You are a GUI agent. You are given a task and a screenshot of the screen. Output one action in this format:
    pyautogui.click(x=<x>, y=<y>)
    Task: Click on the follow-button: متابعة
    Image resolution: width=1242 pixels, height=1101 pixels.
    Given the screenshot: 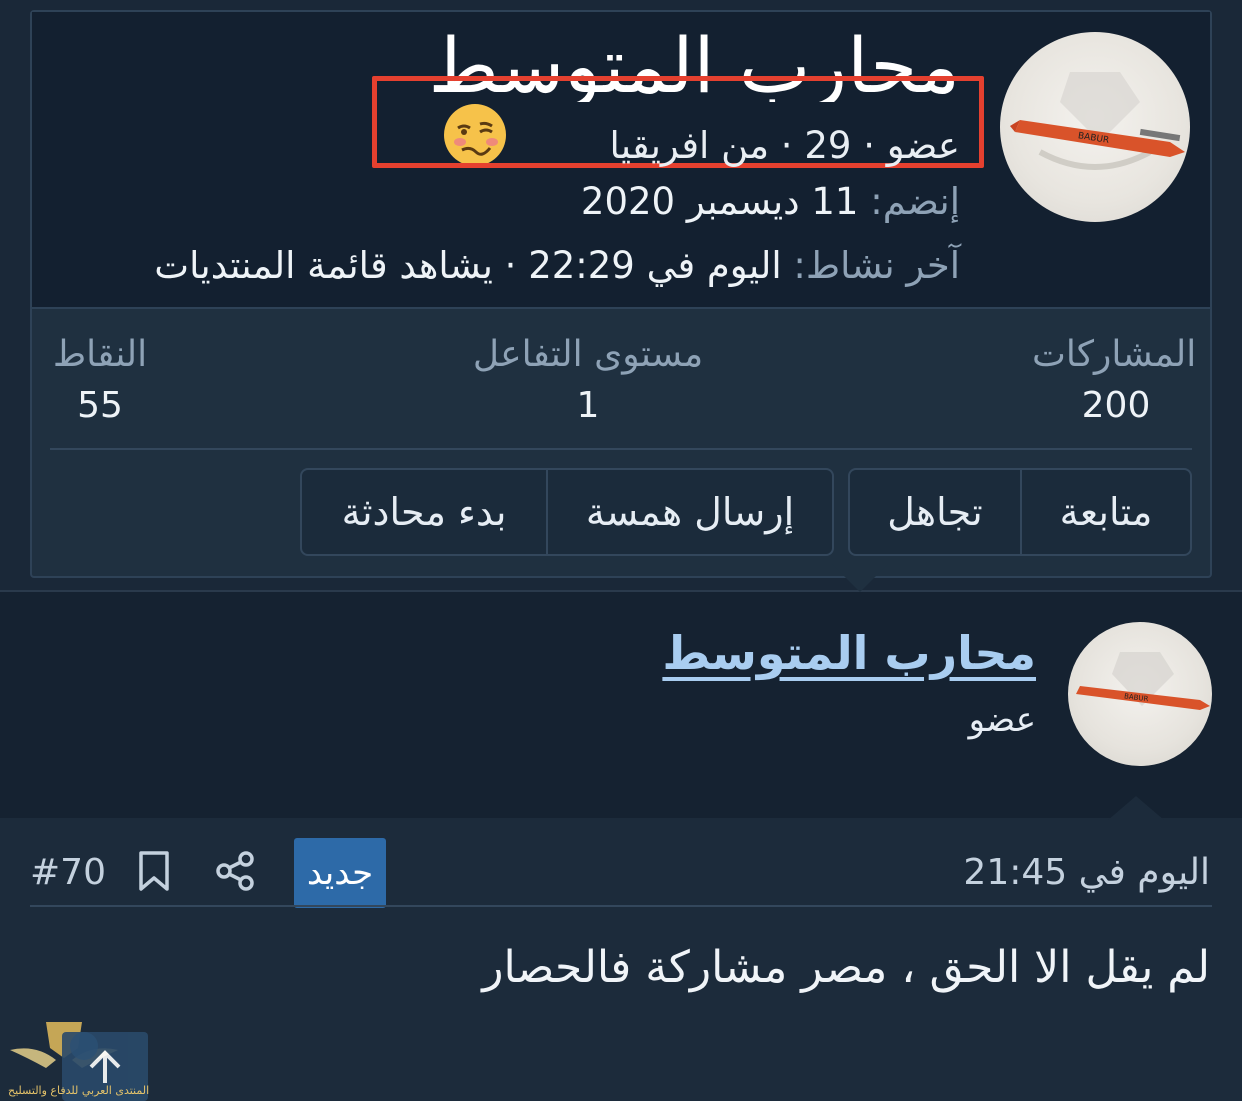 What is the action you would take?
    pyautogui.click(x=1105, y=512)
    